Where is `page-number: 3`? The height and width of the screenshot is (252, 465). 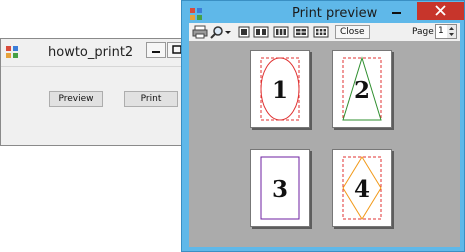 page-number: 3 is located at coordinates (280, 189).